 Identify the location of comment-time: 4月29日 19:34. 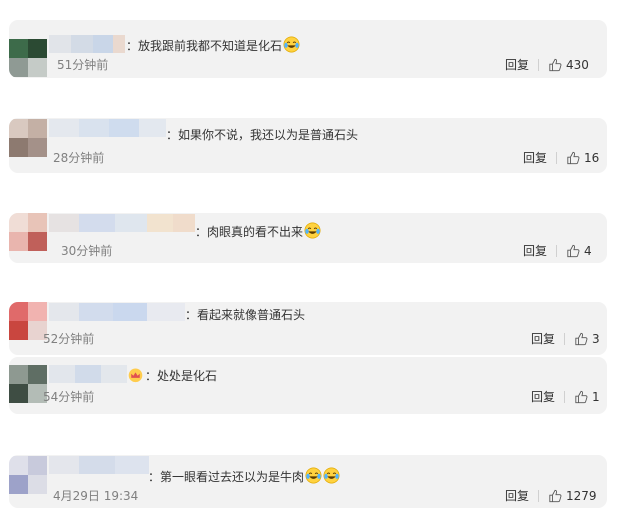
(96, 496).